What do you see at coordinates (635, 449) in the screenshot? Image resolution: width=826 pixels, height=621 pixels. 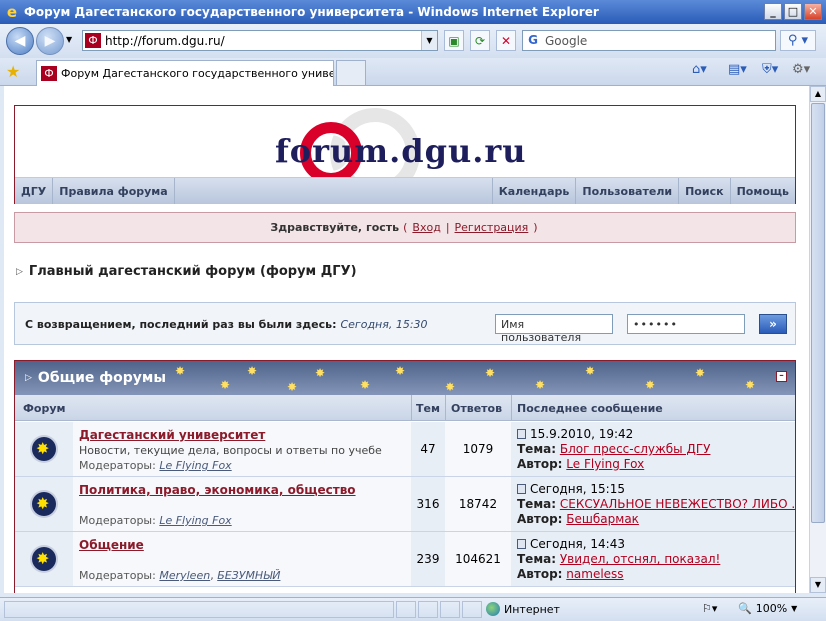 I see `last-topic-link: Блог пресс-службы ДГУ` at bounding box center [635, 449].